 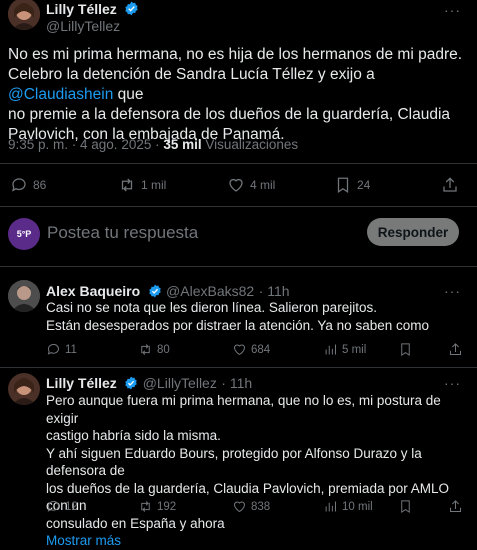 What do you see at coordinates (71, 349) in the screenshot?
I see `reply-count: 11` at bounding box center [71, 349].